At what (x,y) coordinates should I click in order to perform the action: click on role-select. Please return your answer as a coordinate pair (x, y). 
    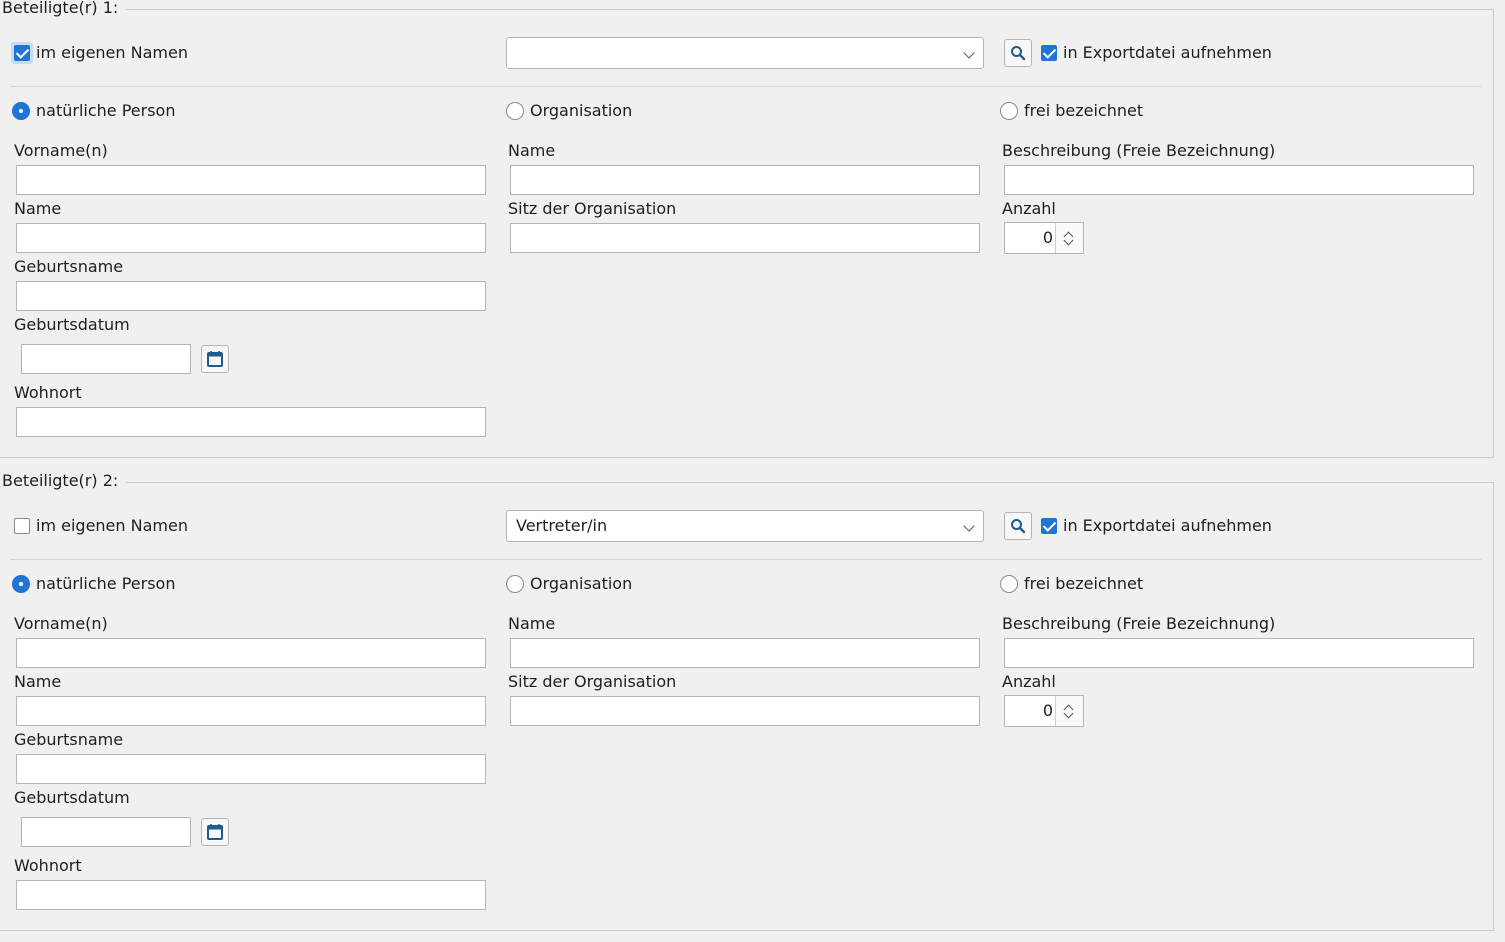
    Looking at the image, I should click on (745, 53).